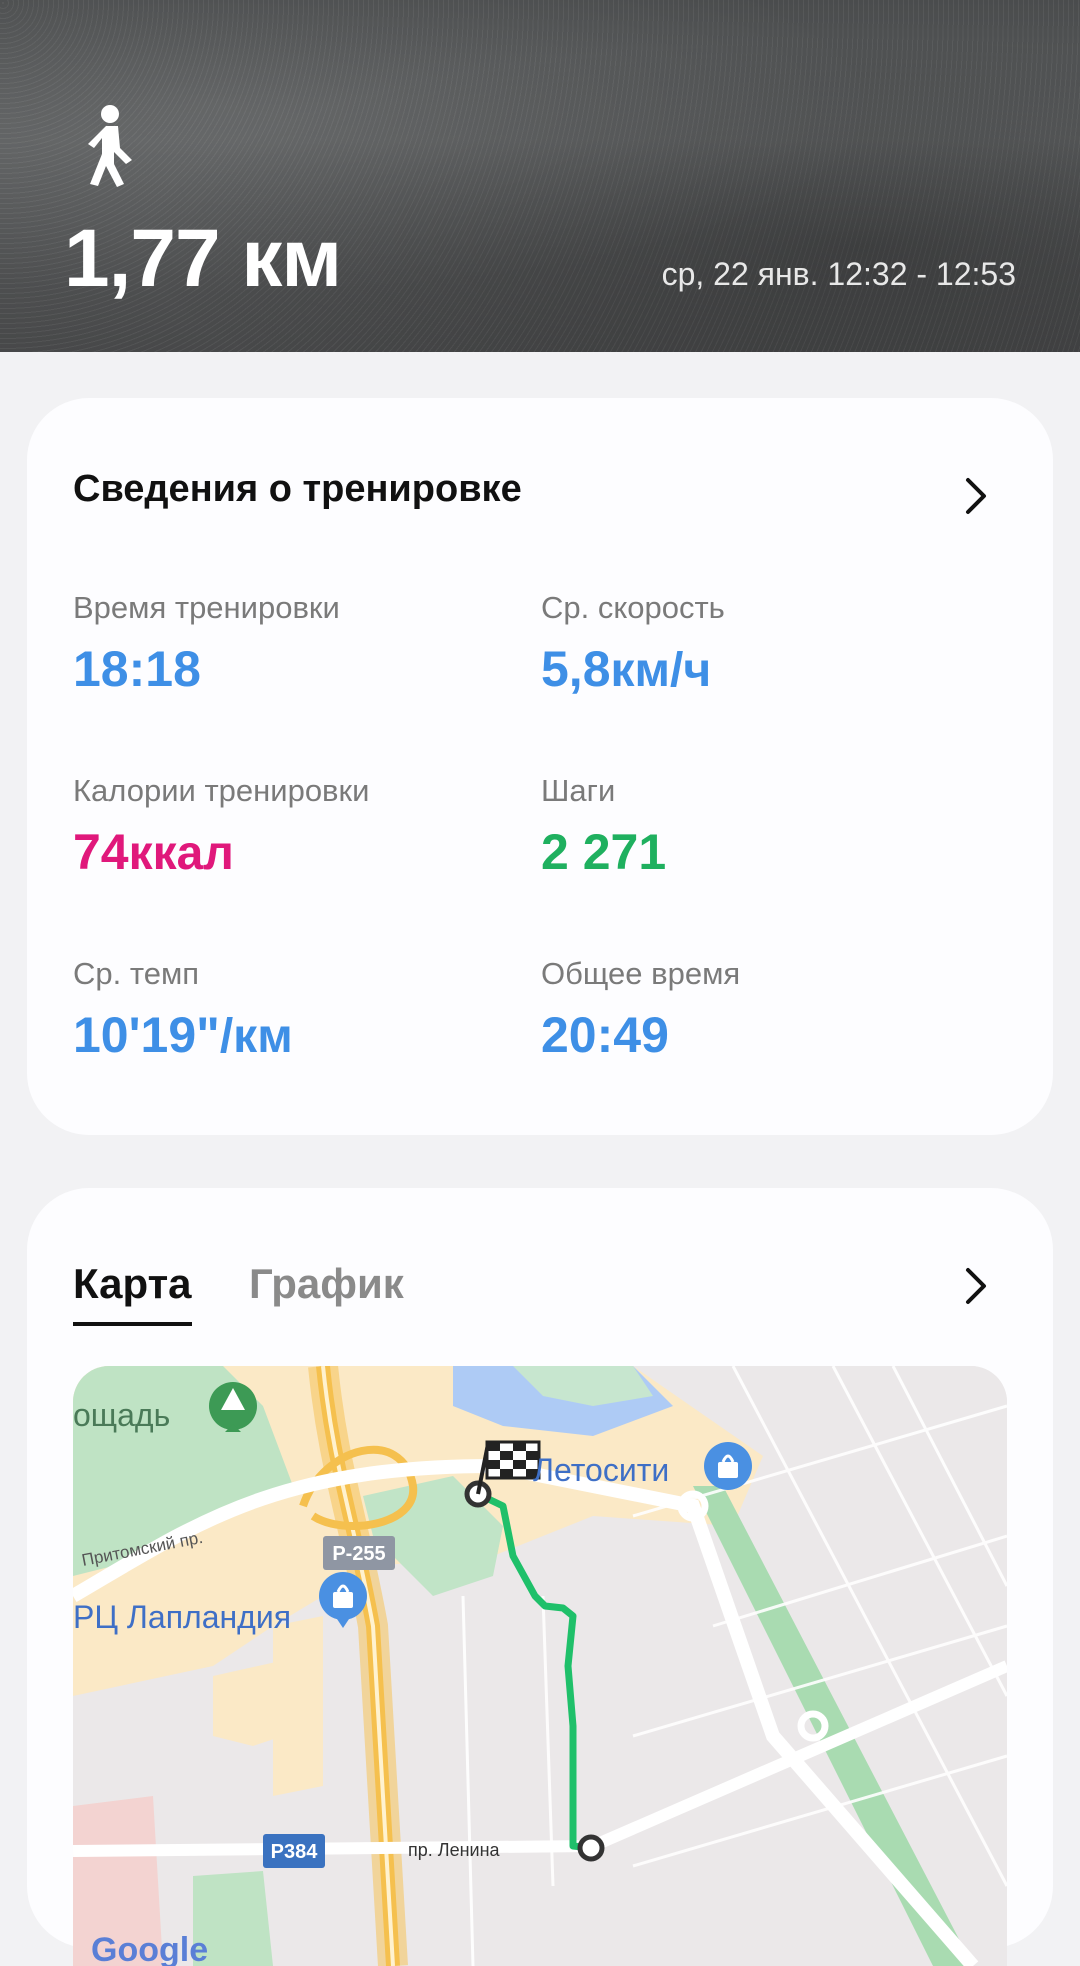 This screenshot has height=1966, width=1080. What do you see at coordinates (838, 274) in the screenshot?
I see `workout-datetime: ср, 22 янв. 12:32 - 12:53` at bounding box center [838, 274].